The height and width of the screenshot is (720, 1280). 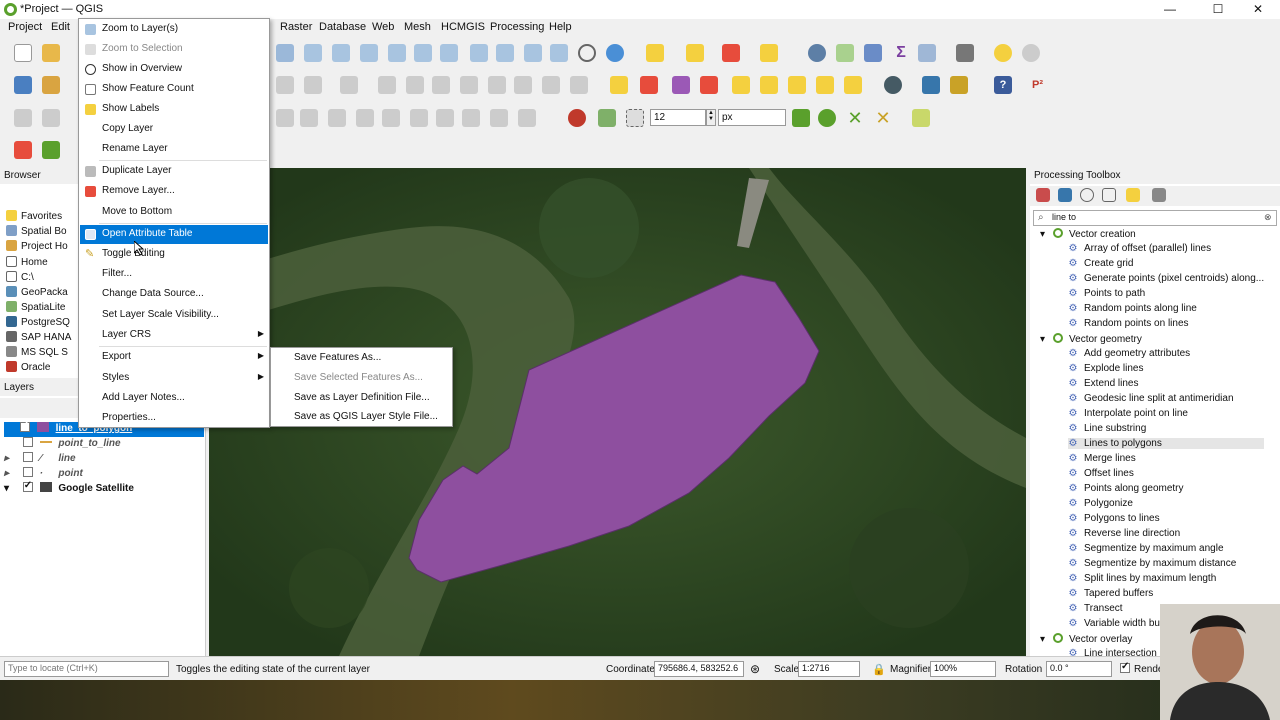 I want to click on browser-item-geopackage: GeoPacka, so click(x=37, y=292).